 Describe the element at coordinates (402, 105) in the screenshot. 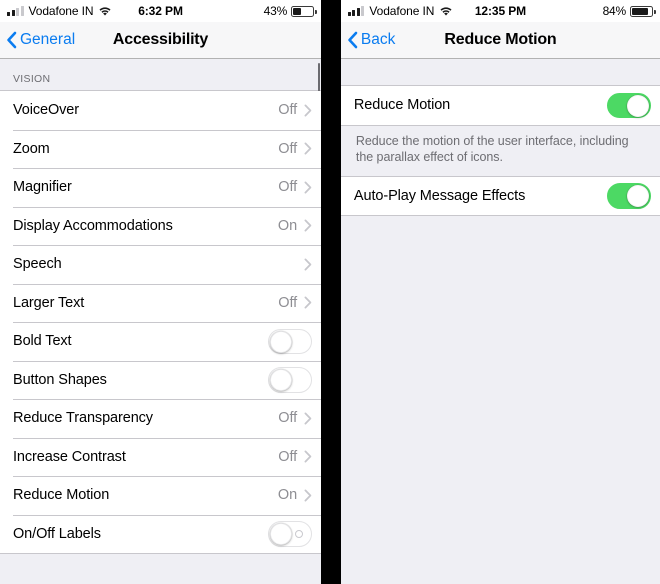

I see `row-label: Reduce Motion` at that location.